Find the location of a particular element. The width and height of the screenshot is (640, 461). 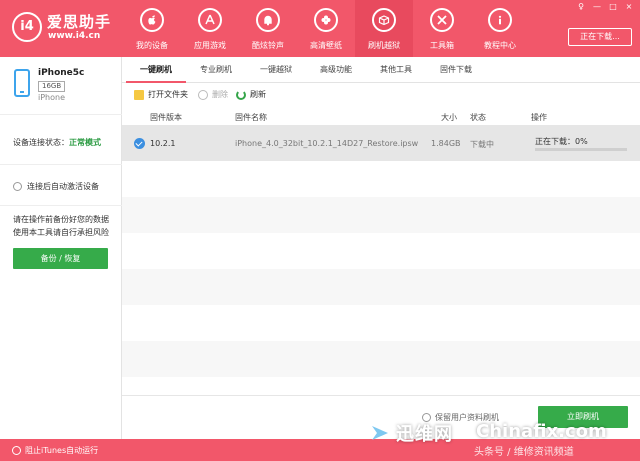

refresh-icon is located at coordinates (241, 94).